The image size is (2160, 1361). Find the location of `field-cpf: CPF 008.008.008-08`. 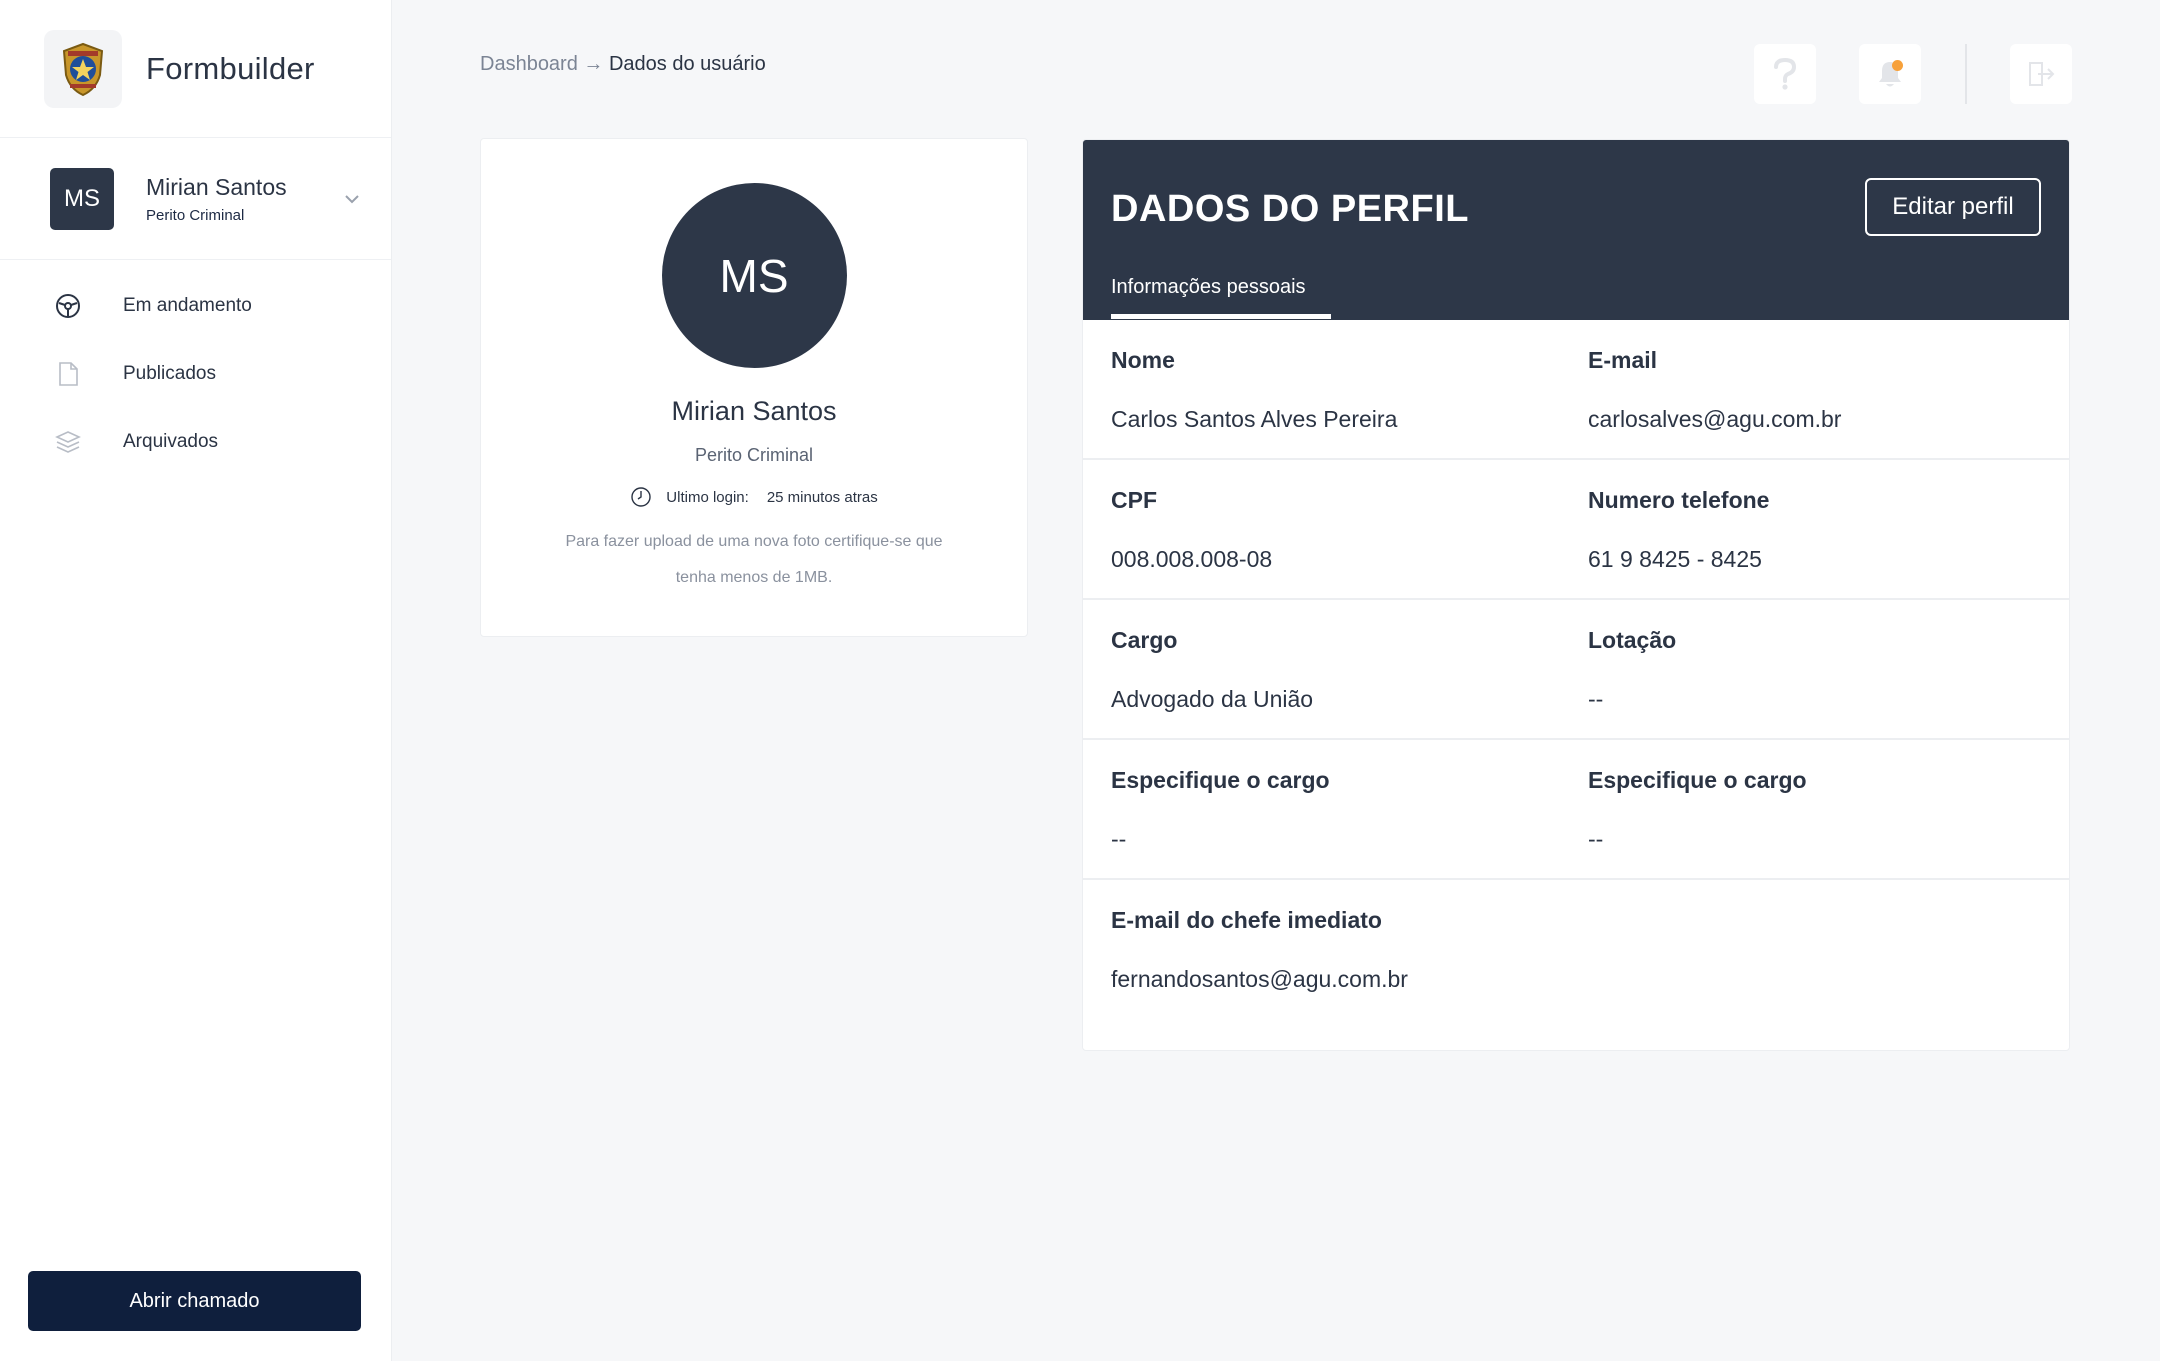

field-cpf: CPF 008.008.008-08 is located at coordinates (1321, 529).